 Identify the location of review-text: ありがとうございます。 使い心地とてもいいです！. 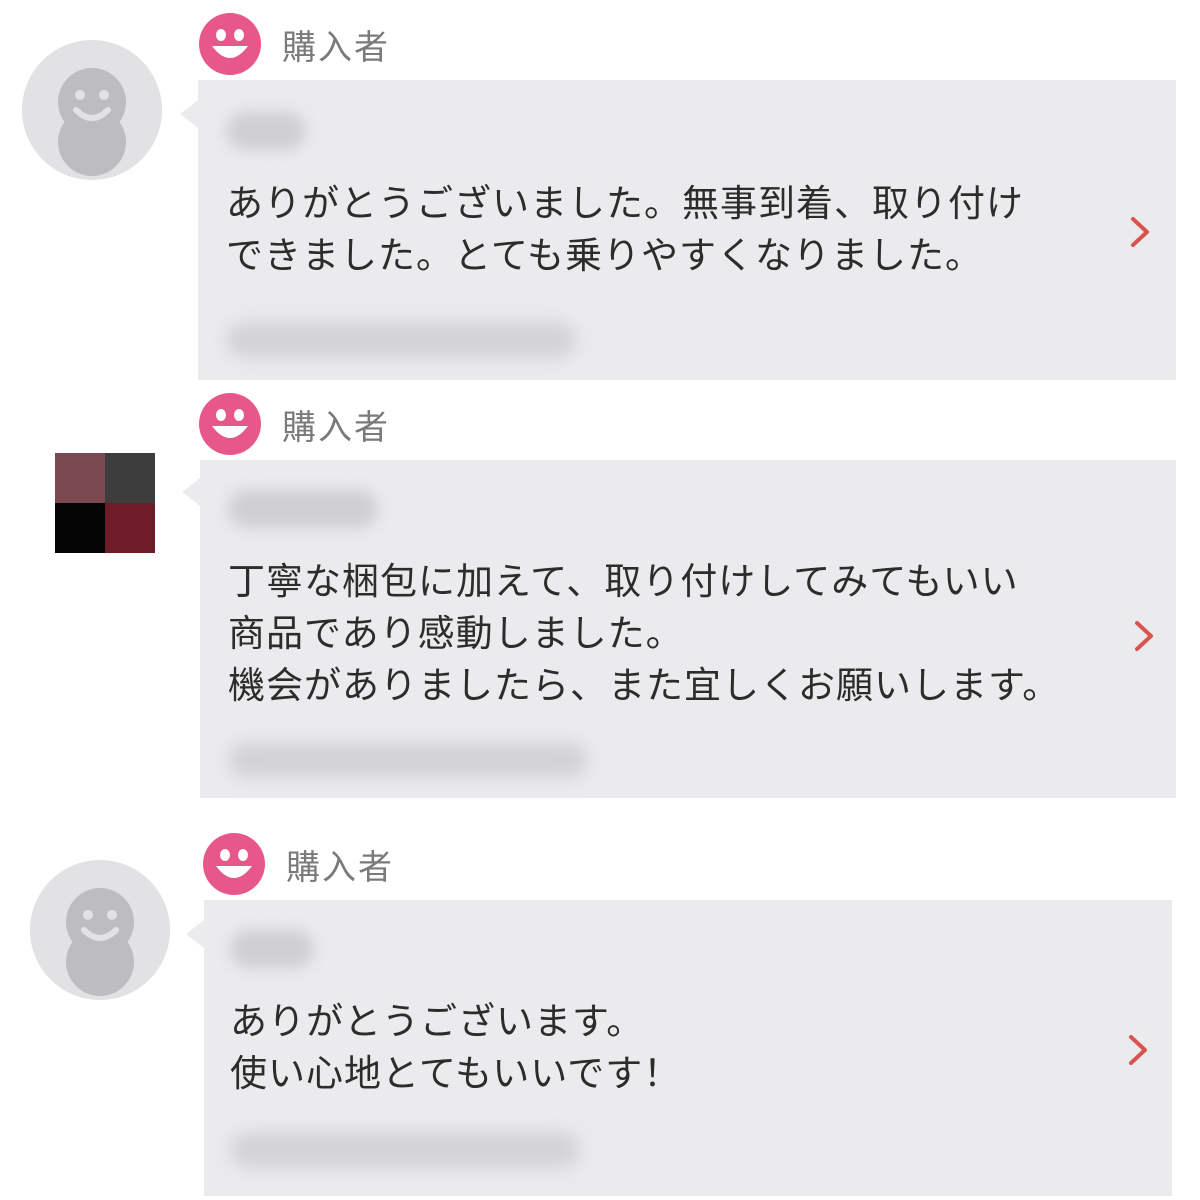
(456, 1047).